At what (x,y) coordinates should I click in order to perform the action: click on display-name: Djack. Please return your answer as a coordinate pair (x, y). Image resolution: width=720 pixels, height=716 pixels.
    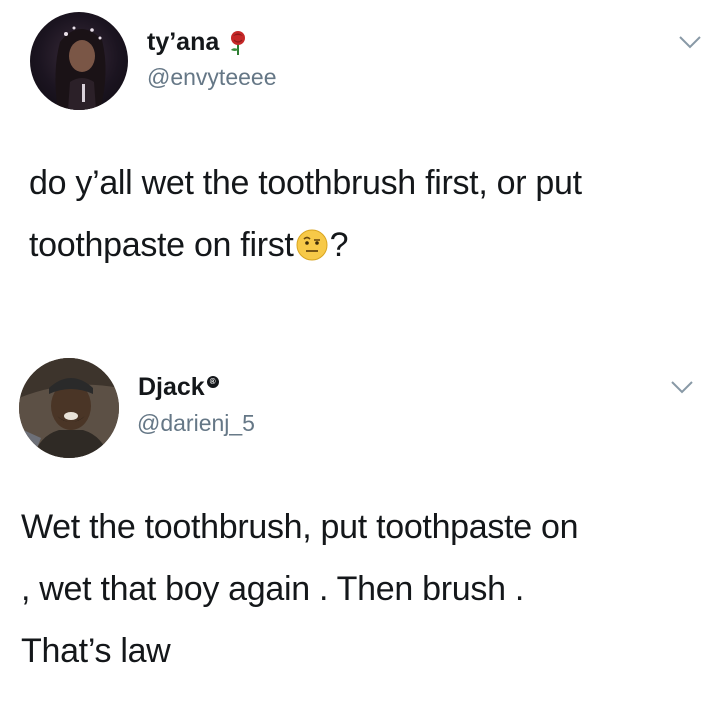
    Looking at the image, I should click on (171, 387).